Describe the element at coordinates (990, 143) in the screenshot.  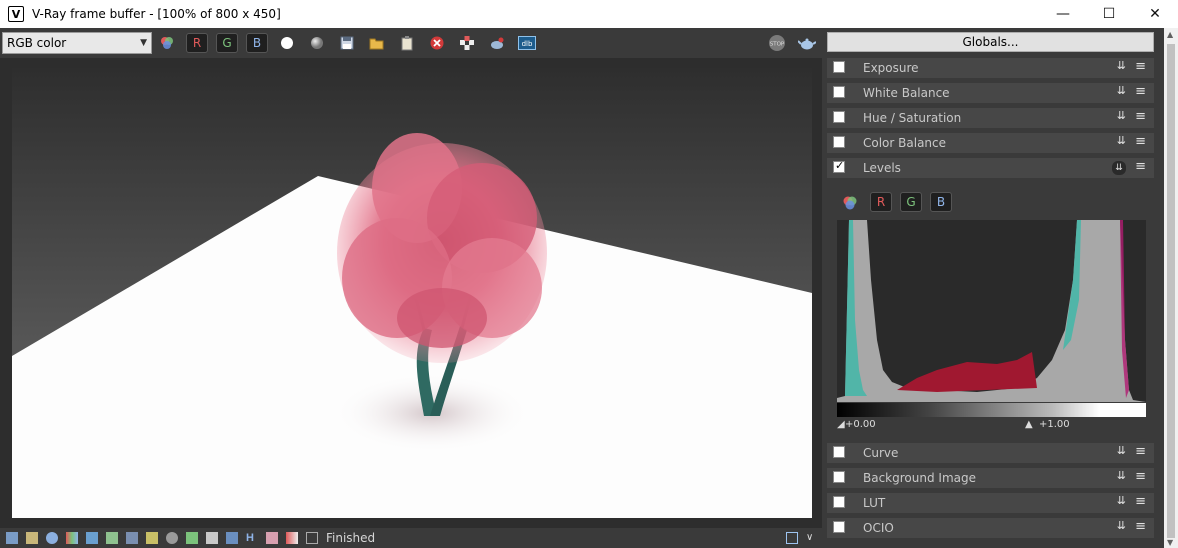
I see `layer-row-color-balance: Color Balance ⇊ ≡` at that location.